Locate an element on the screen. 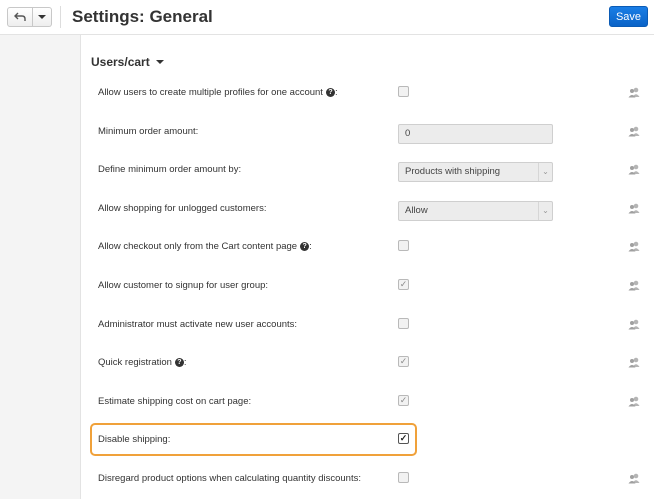  setting-label-text: Define minimum order amount by: is located at coordinates (170, 170).